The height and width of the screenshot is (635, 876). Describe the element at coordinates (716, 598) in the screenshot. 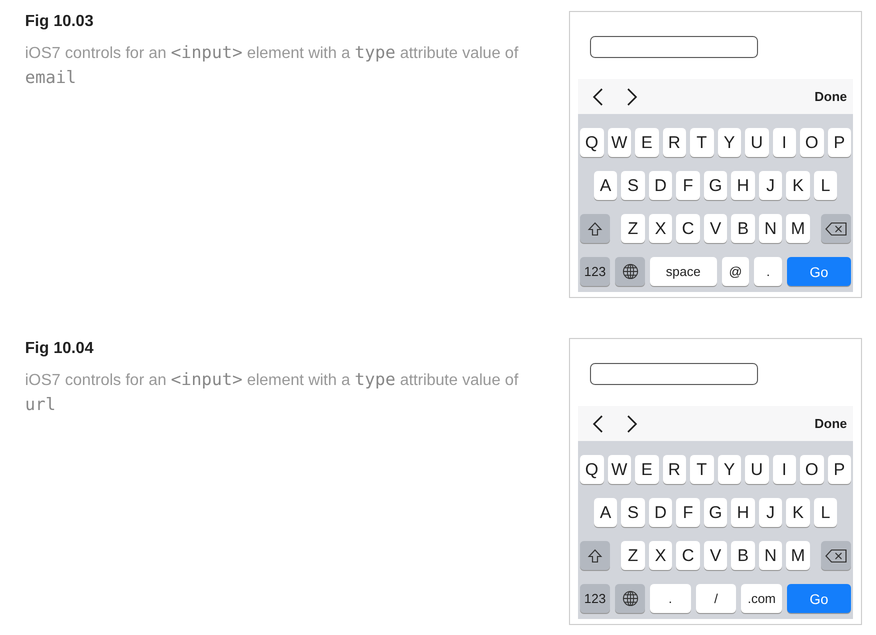

I see `character-key: /` at that location.